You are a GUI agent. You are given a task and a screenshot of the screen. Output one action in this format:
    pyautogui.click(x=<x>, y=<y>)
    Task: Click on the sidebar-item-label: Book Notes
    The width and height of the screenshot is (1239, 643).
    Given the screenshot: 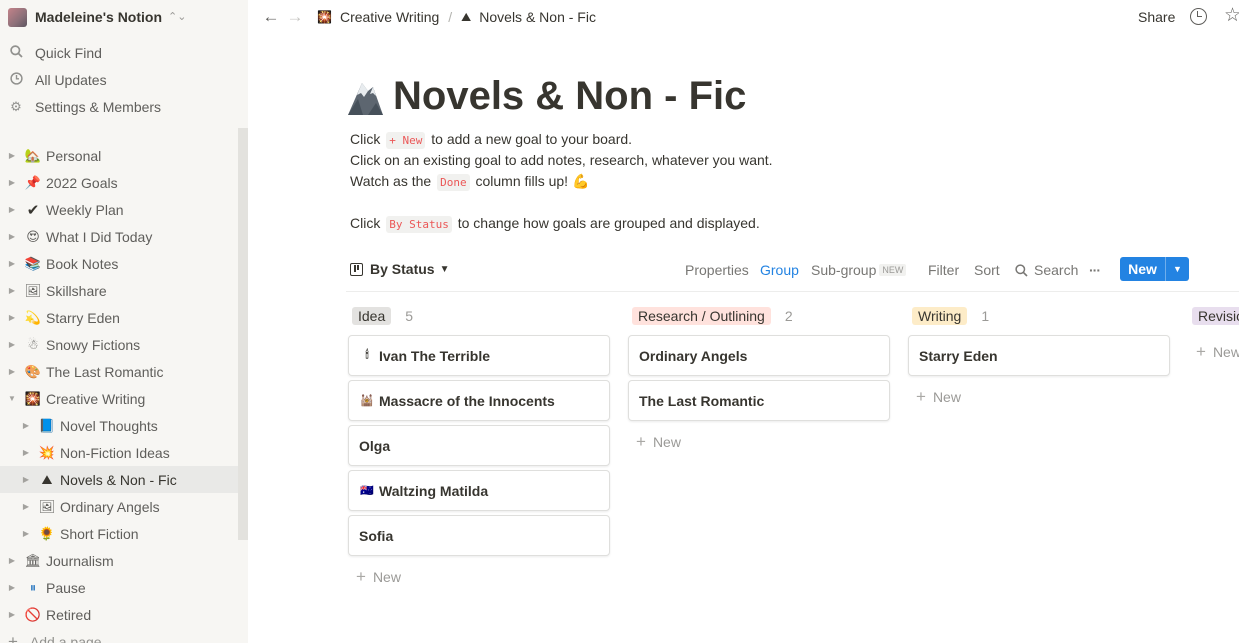 What is the action you would take?
    pyautogui.click(x=82, y=263)
    